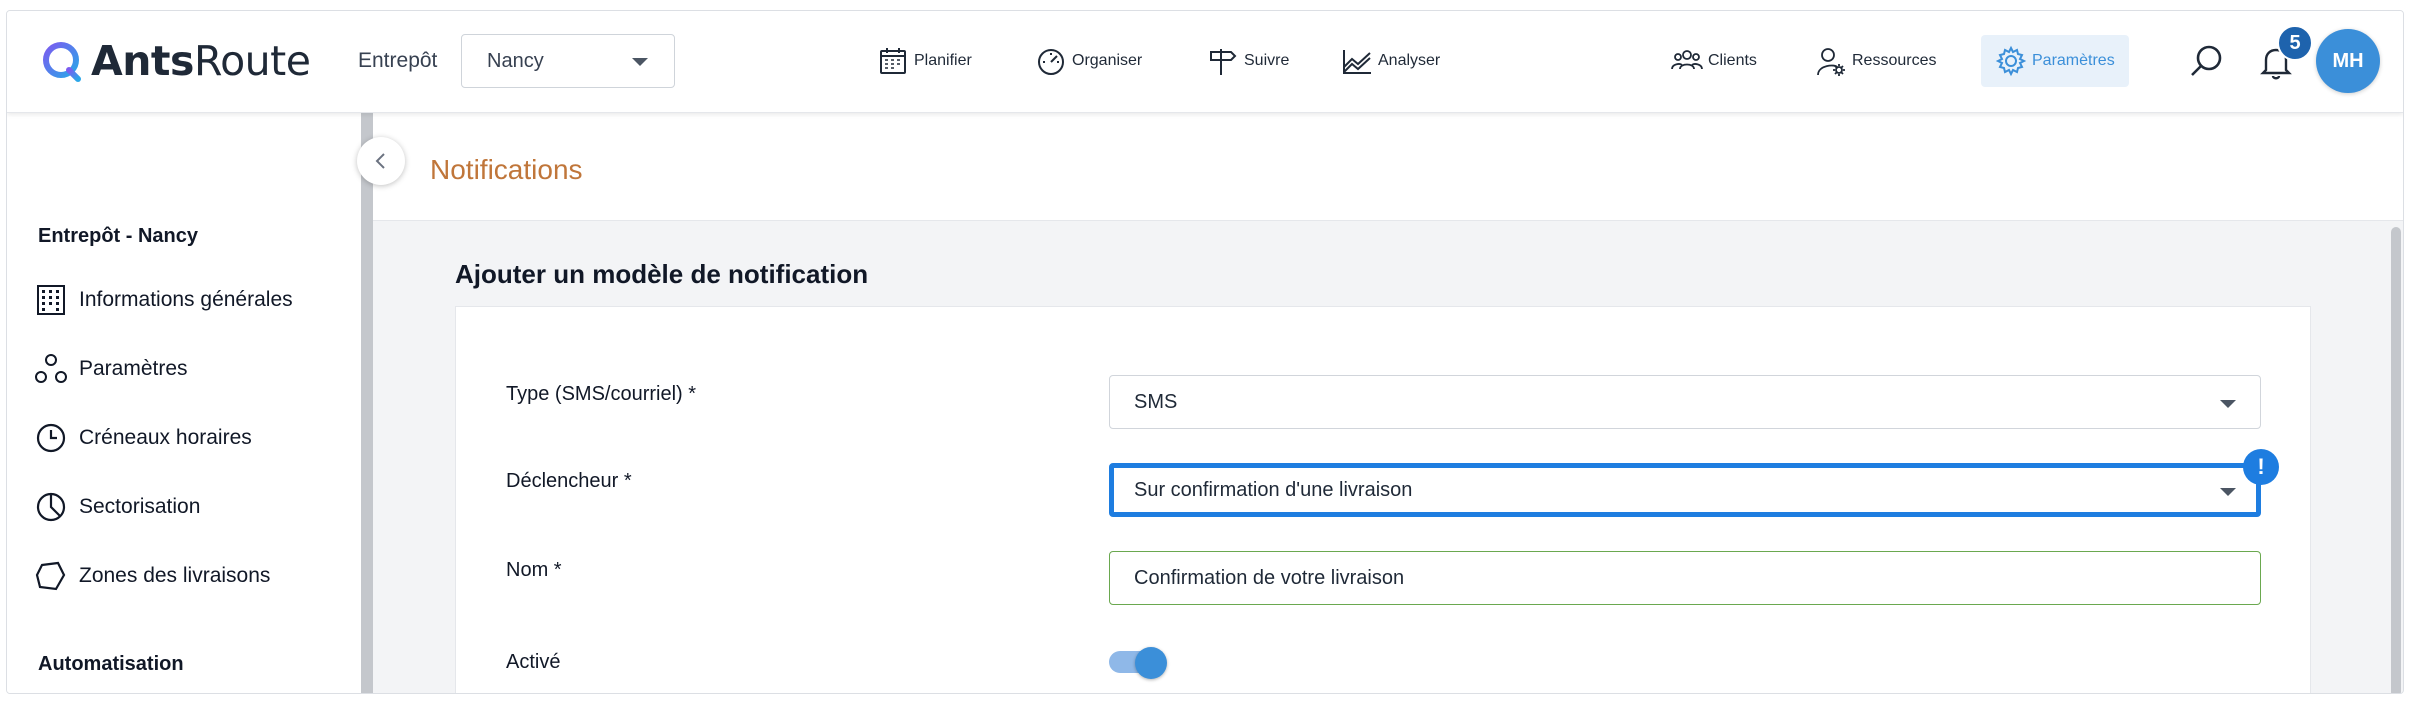 The image size is (2410, 701). I want to click on notification-badge: 5, so click(2295, 43).